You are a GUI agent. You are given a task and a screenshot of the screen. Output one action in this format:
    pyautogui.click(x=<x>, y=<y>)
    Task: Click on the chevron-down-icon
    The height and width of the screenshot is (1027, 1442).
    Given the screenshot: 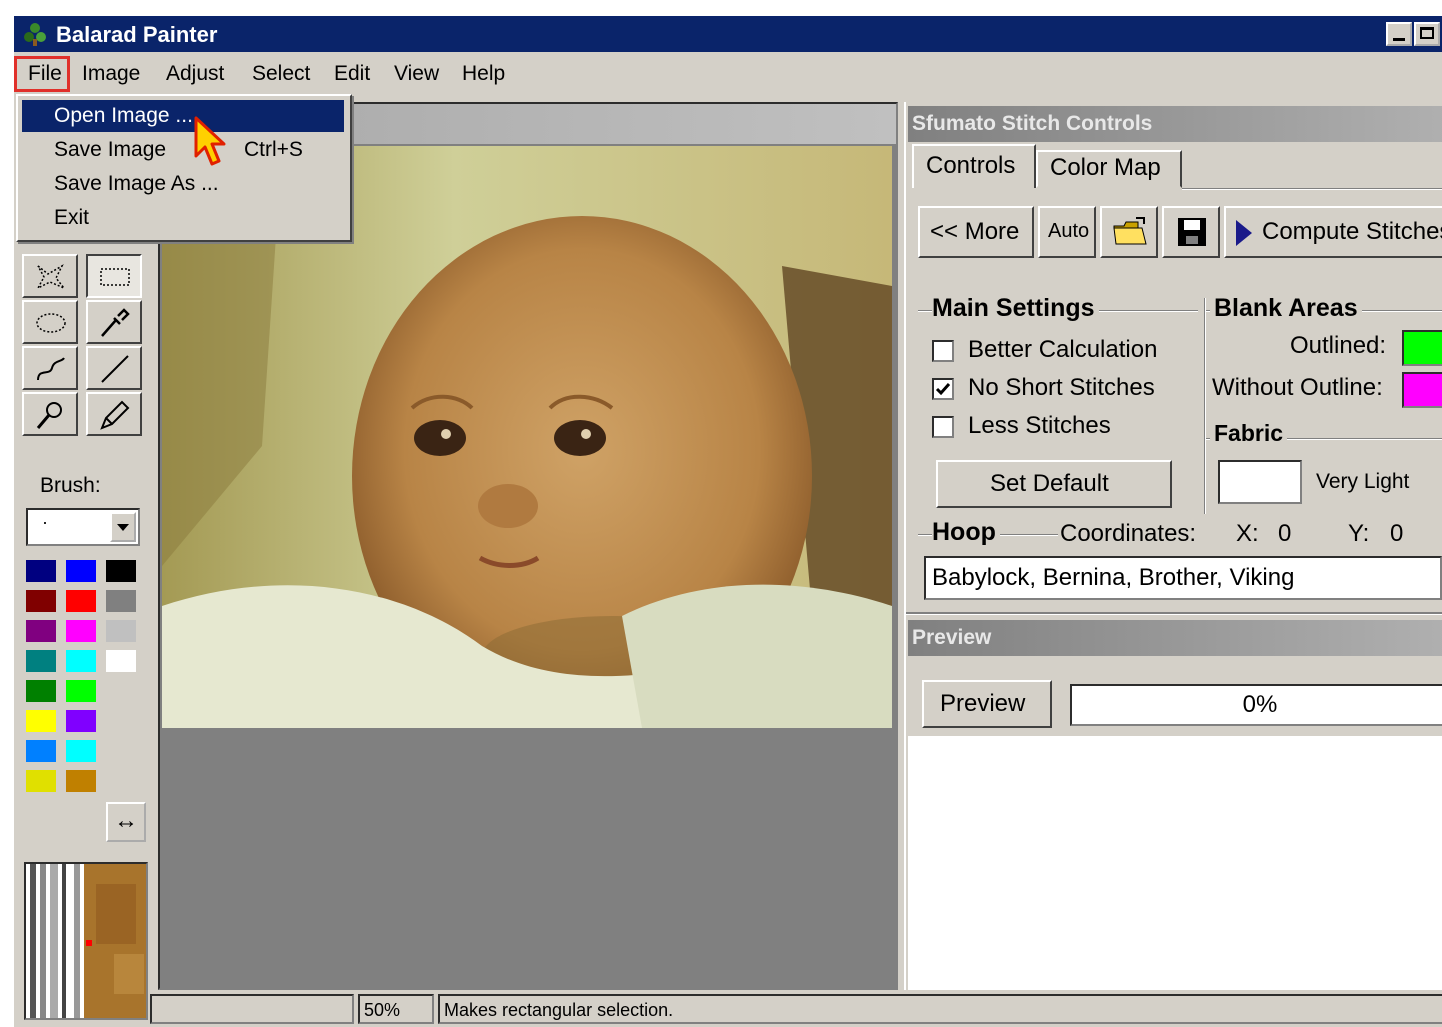 What is the action you would take?
    pyautogui.click(x=123, y=527)
    